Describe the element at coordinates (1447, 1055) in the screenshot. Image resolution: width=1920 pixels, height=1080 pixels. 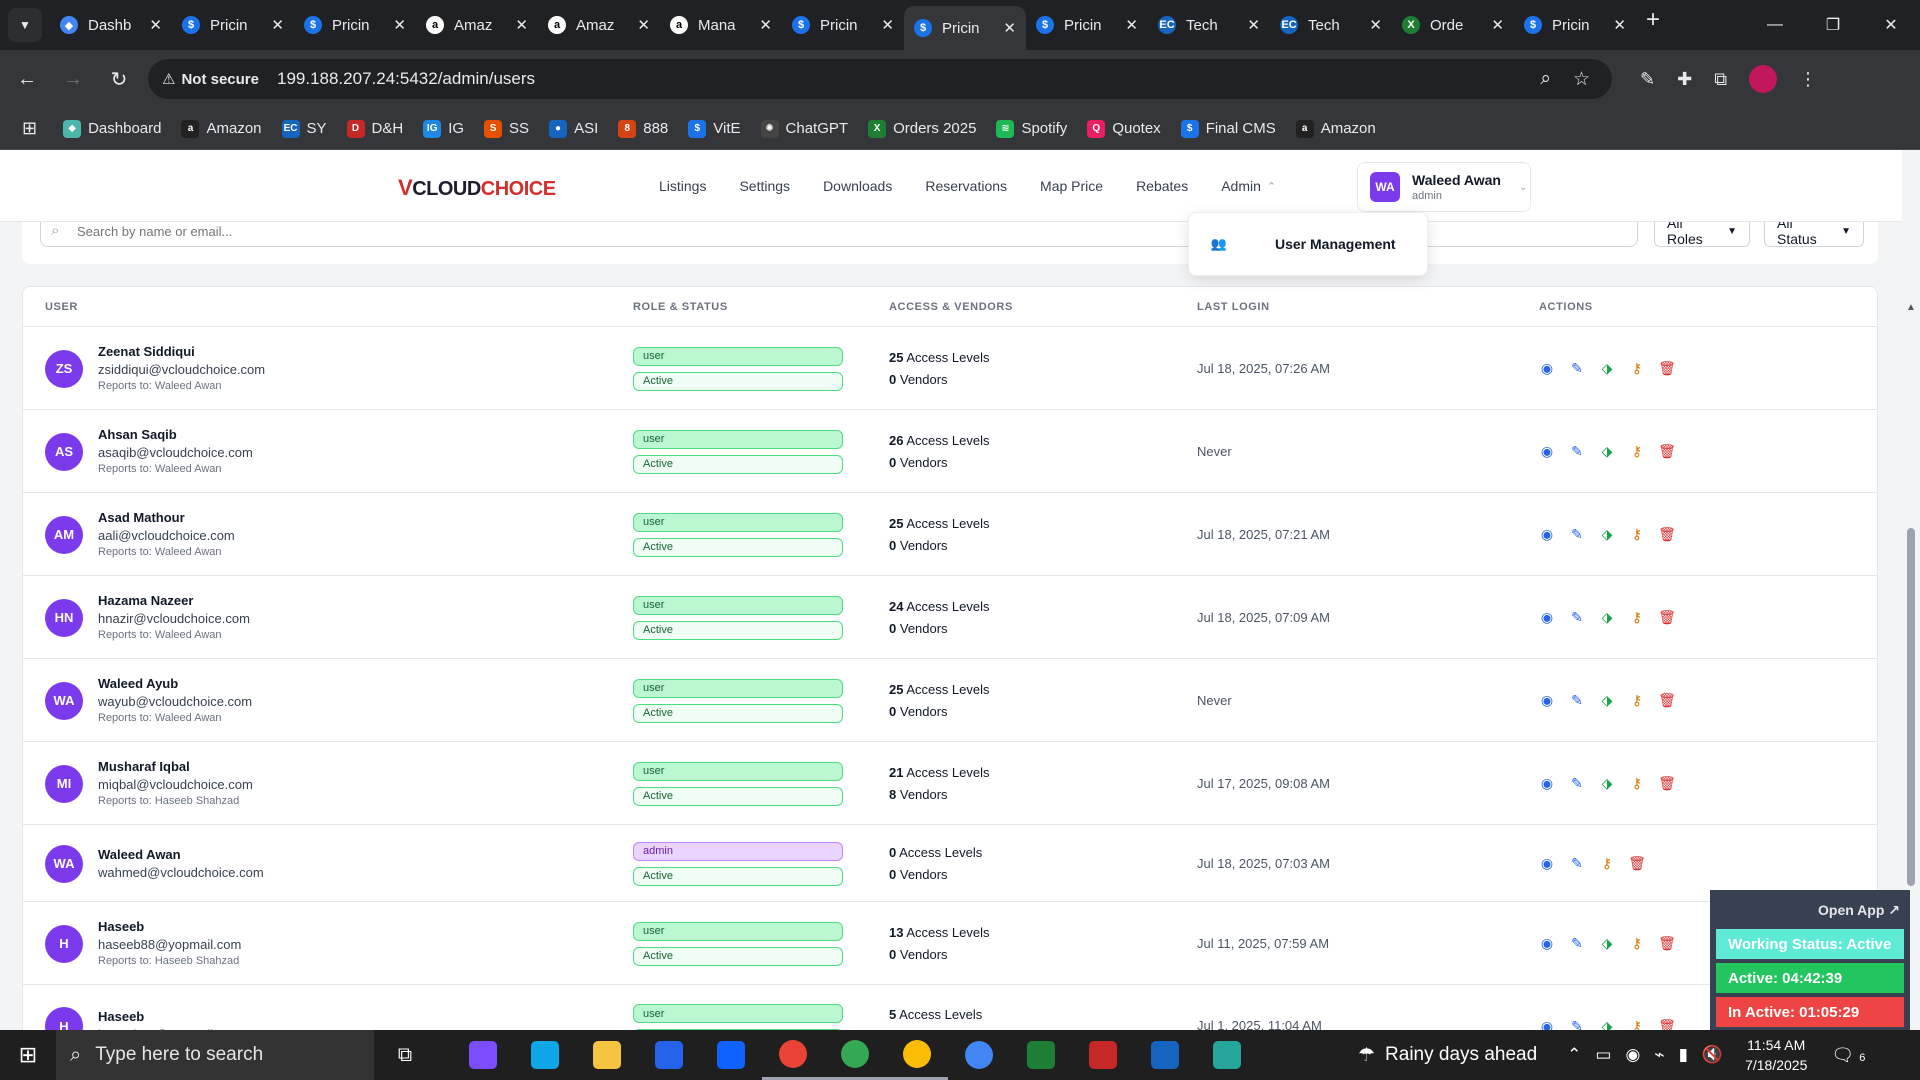
I see `weather-widget: ☂ Rainy days ahead` at that location.